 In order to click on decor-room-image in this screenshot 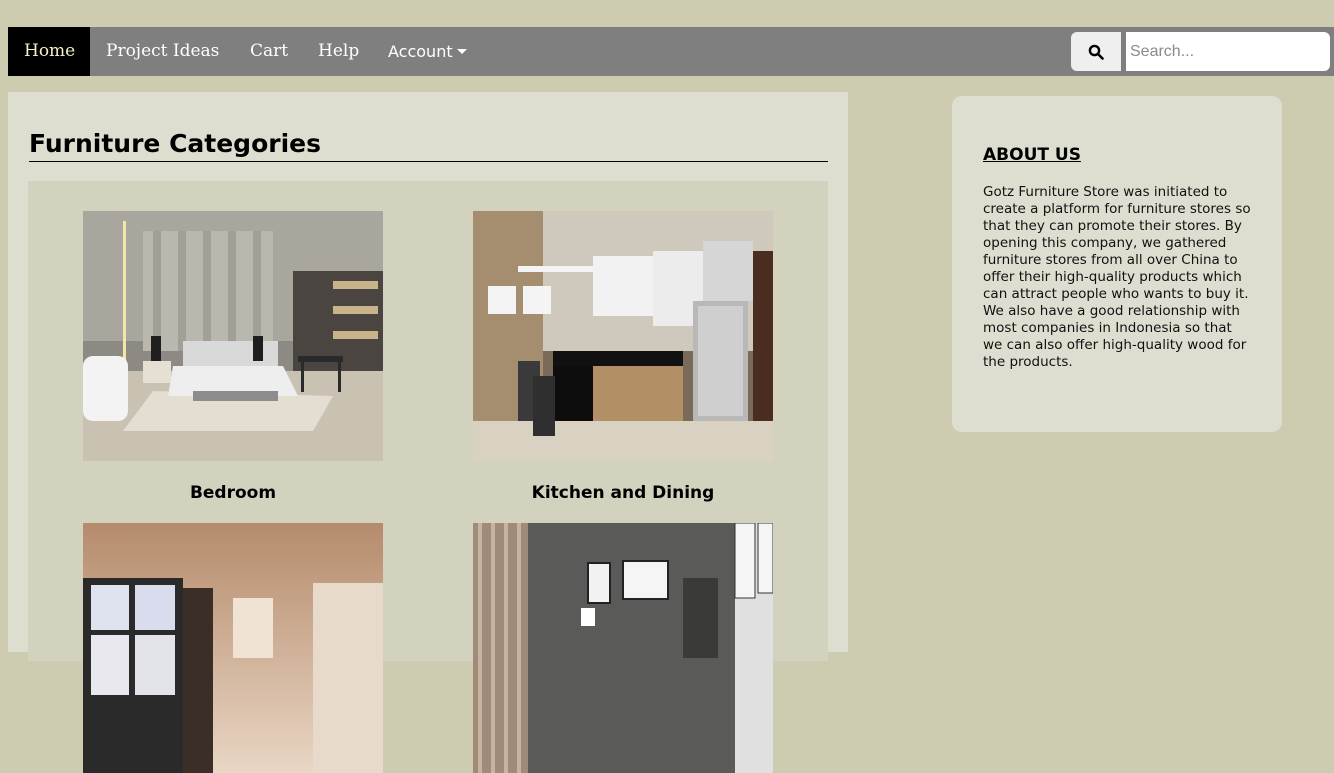, I will do `click(623, 648)`.